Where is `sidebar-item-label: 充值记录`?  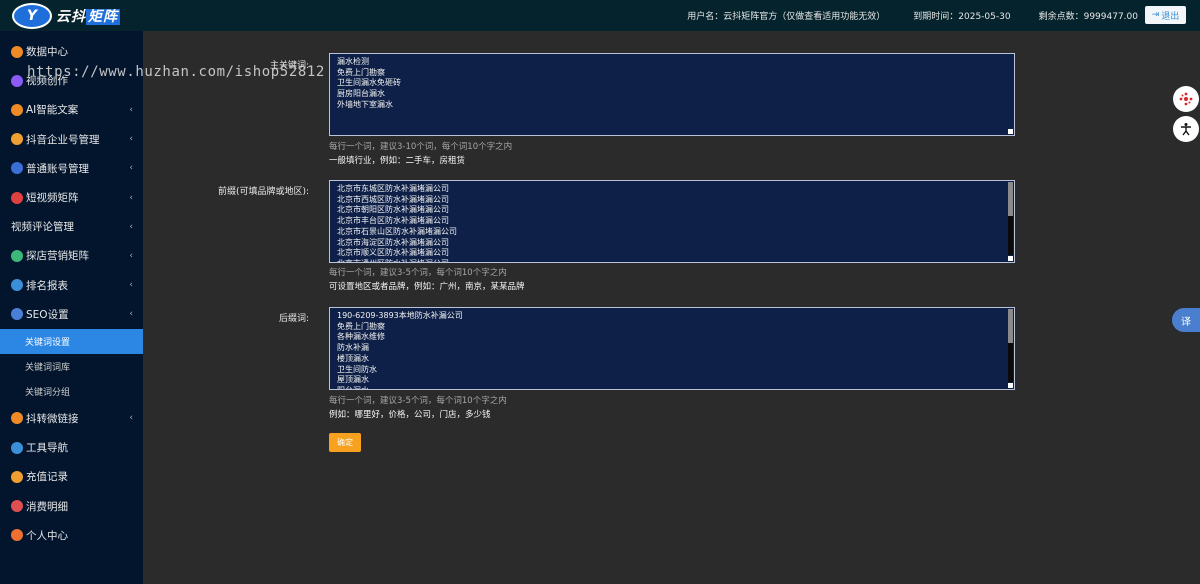
sidebar-item-label: 充值记录 is located at coordinates (47, 477).